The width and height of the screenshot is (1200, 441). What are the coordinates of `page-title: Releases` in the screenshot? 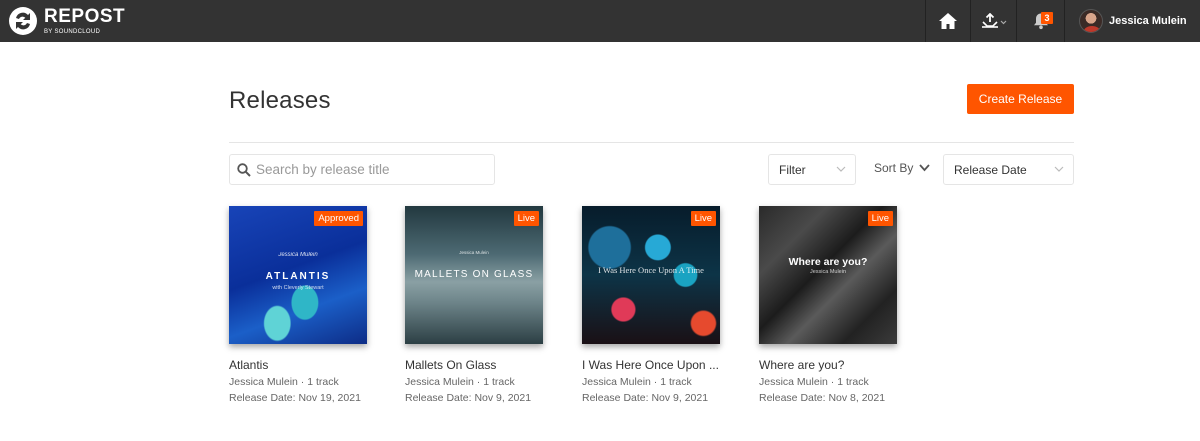 It's located at (280, 100).